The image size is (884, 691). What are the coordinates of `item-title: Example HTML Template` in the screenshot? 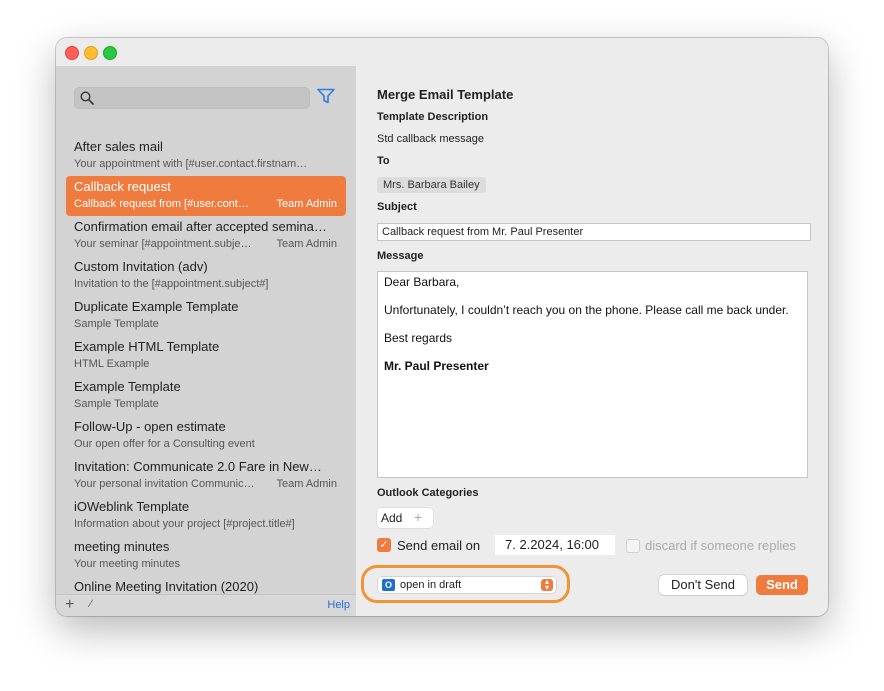 It's located at (147, 346).